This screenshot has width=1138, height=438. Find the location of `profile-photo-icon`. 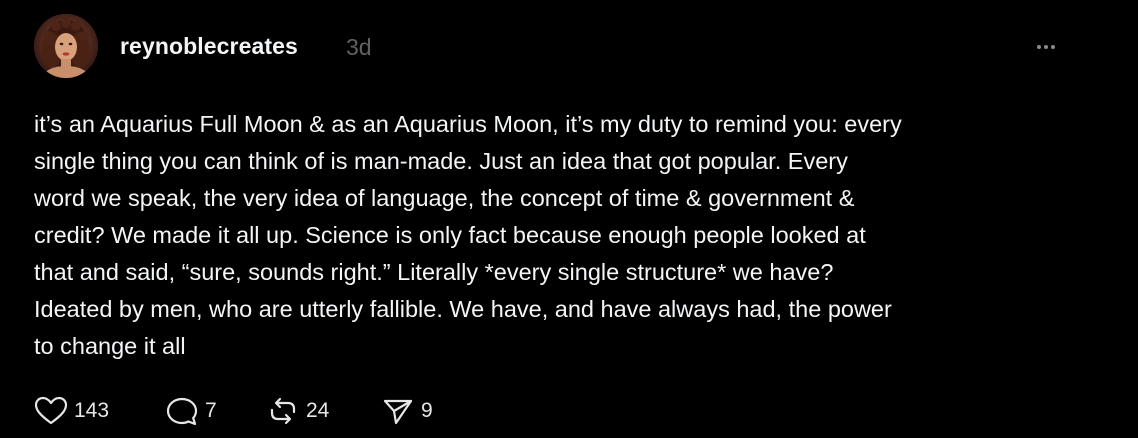

profile-photo-icon is located at coordinates (66, 46).